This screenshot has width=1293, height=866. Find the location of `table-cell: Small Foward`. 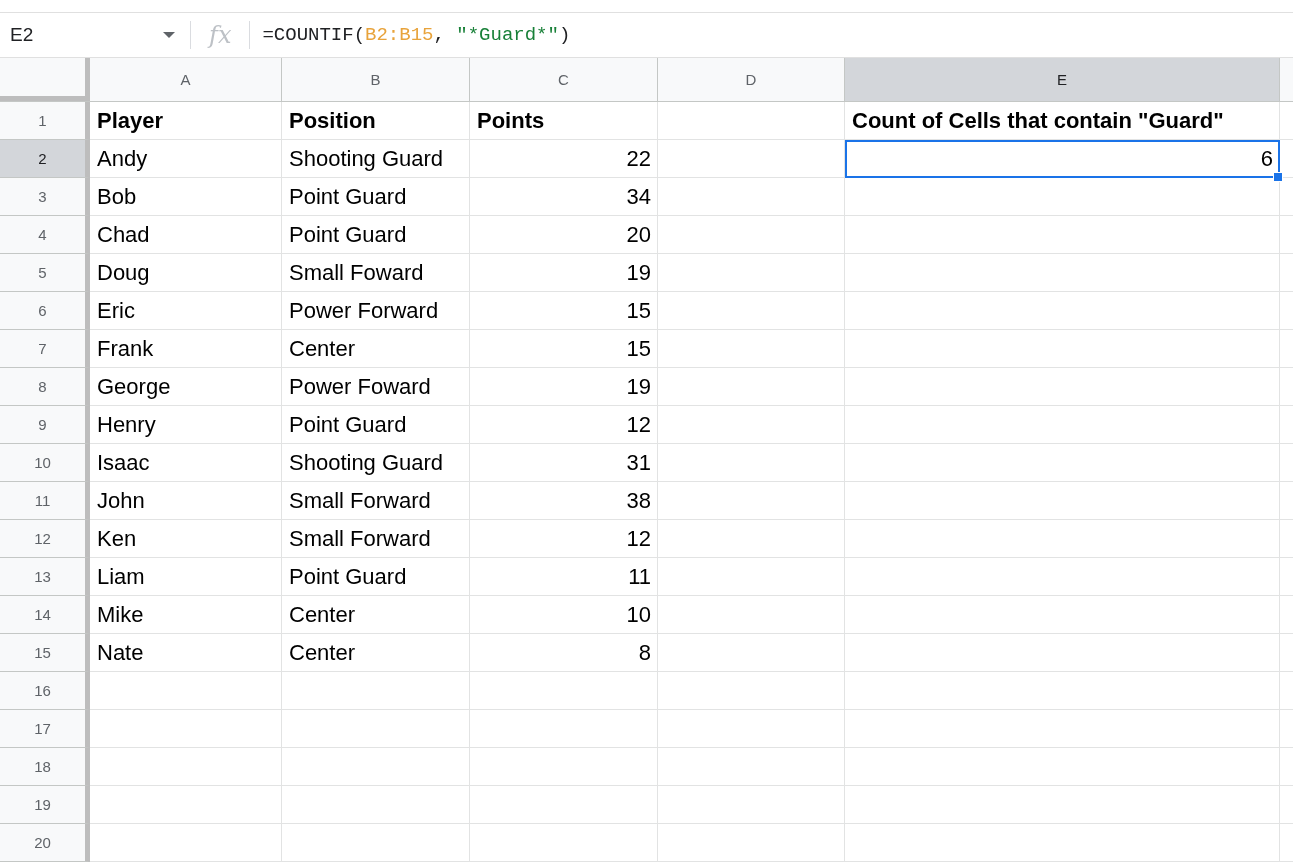

table-cell: Small Foward is located at coordinates (376, 273).